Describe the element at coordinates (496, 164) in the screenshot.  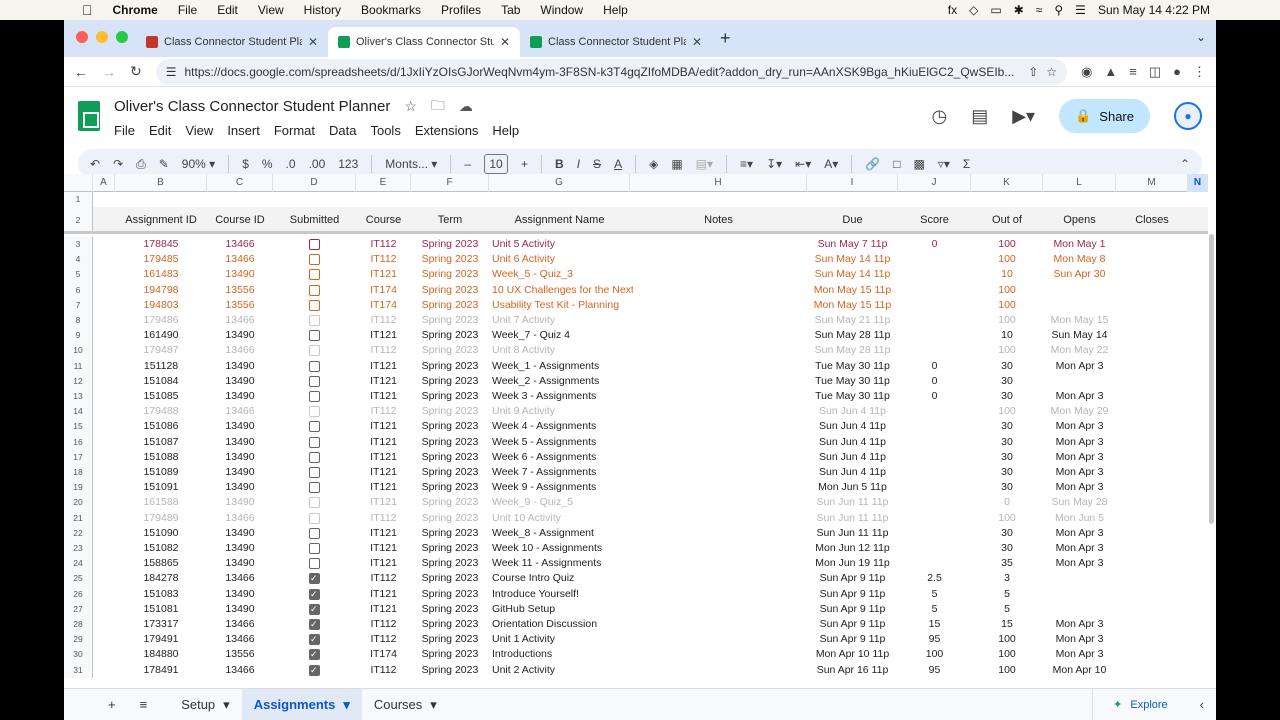
I see `font-size-input: 10` at that location.